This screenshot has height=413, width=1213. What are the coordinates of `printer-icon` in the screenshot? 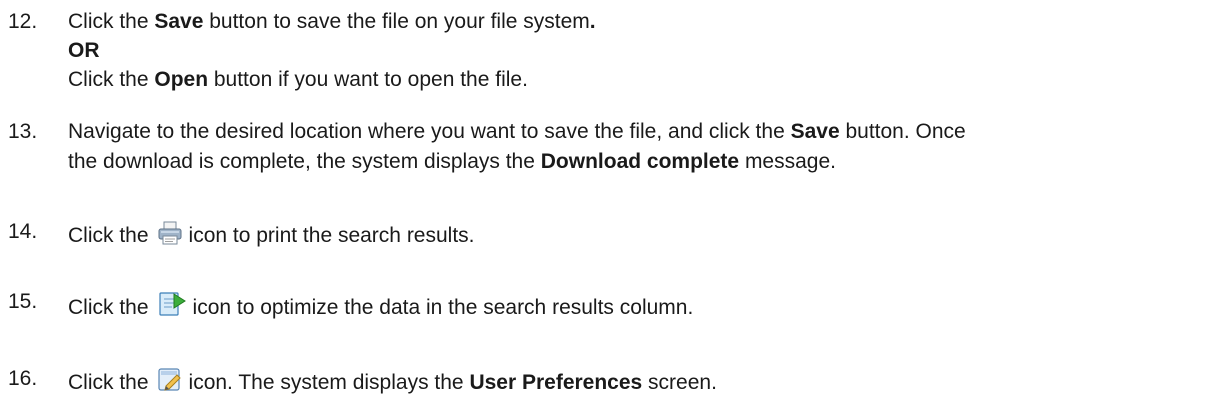 It's located at (170, 236).